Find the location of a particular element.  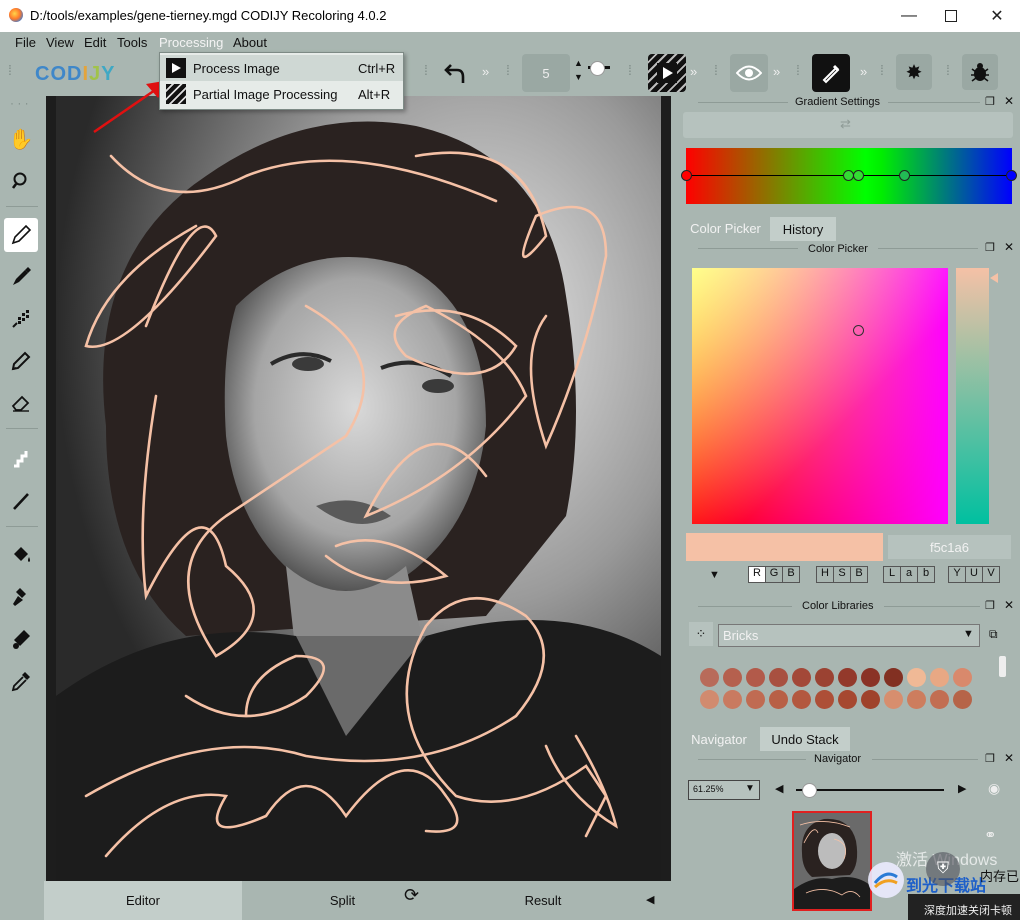

tab-history: History is located at coordinates (803, 229).